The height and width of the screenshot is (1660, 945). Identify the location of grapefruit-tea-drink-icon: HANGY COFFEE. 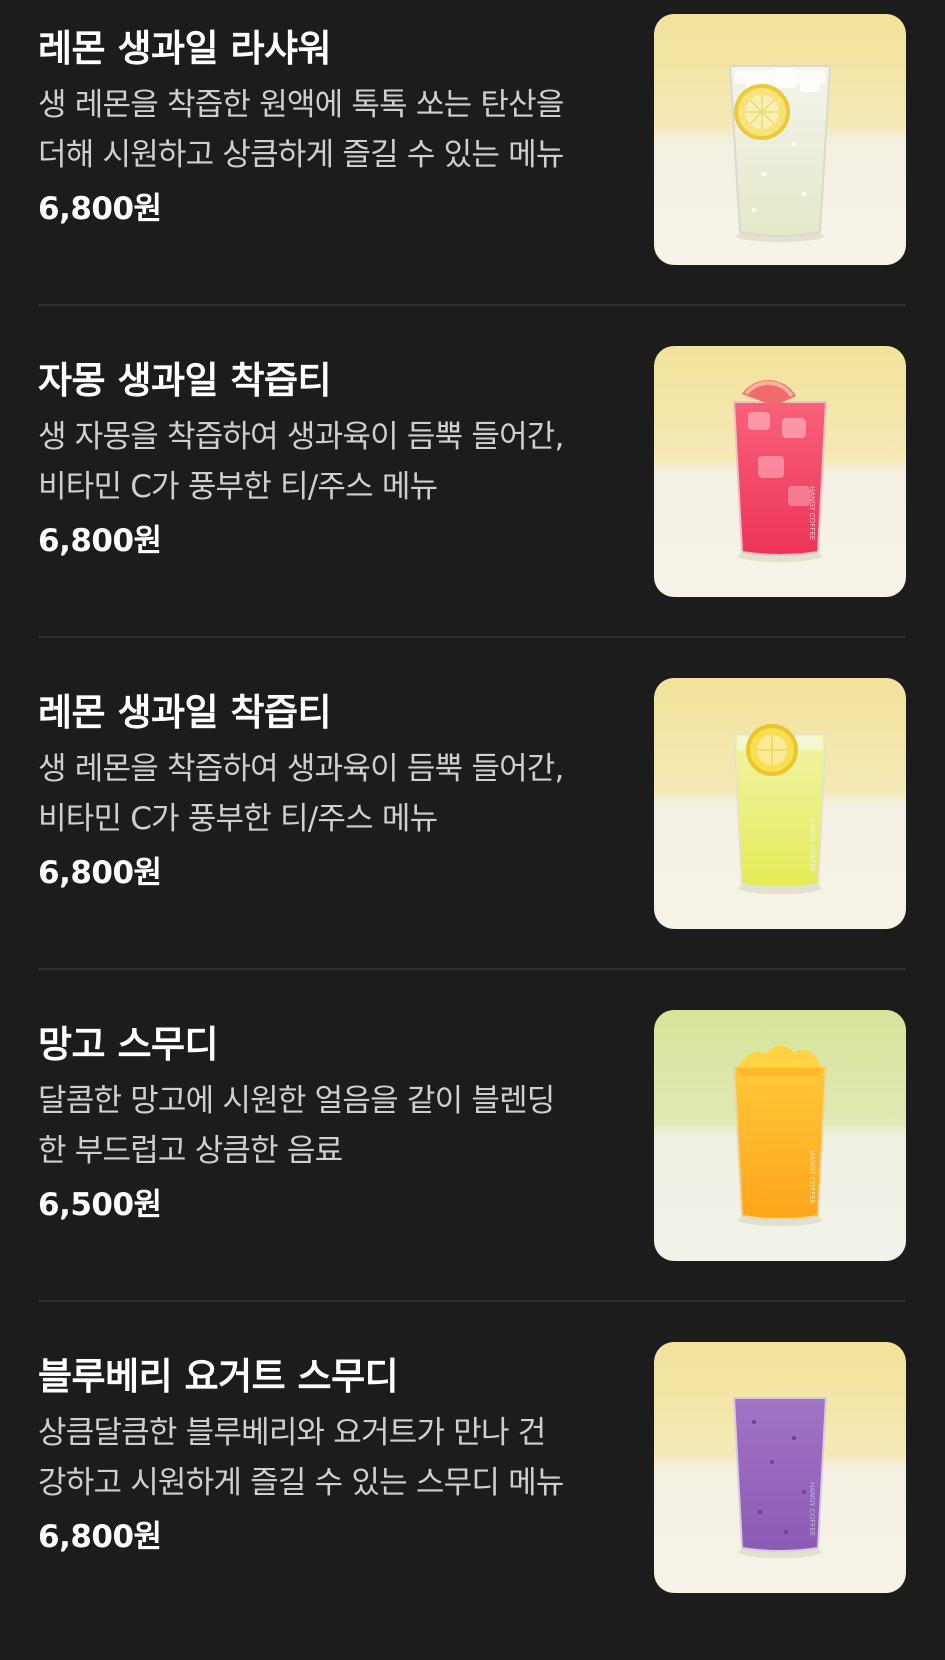
(780, 471).